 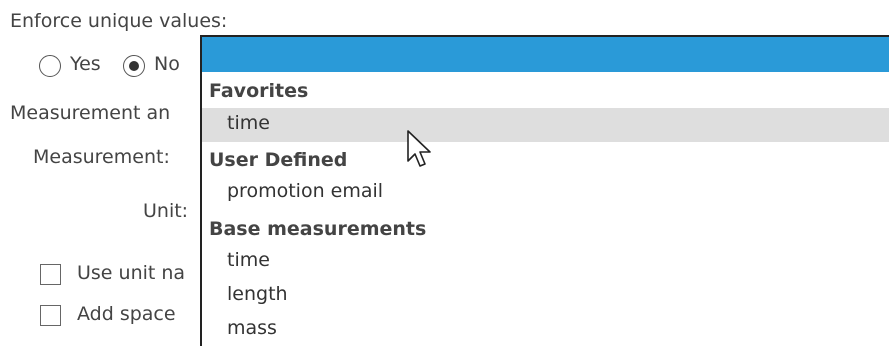 I want to click on radio-yes-label: Yes, so click(x=85, y=64).